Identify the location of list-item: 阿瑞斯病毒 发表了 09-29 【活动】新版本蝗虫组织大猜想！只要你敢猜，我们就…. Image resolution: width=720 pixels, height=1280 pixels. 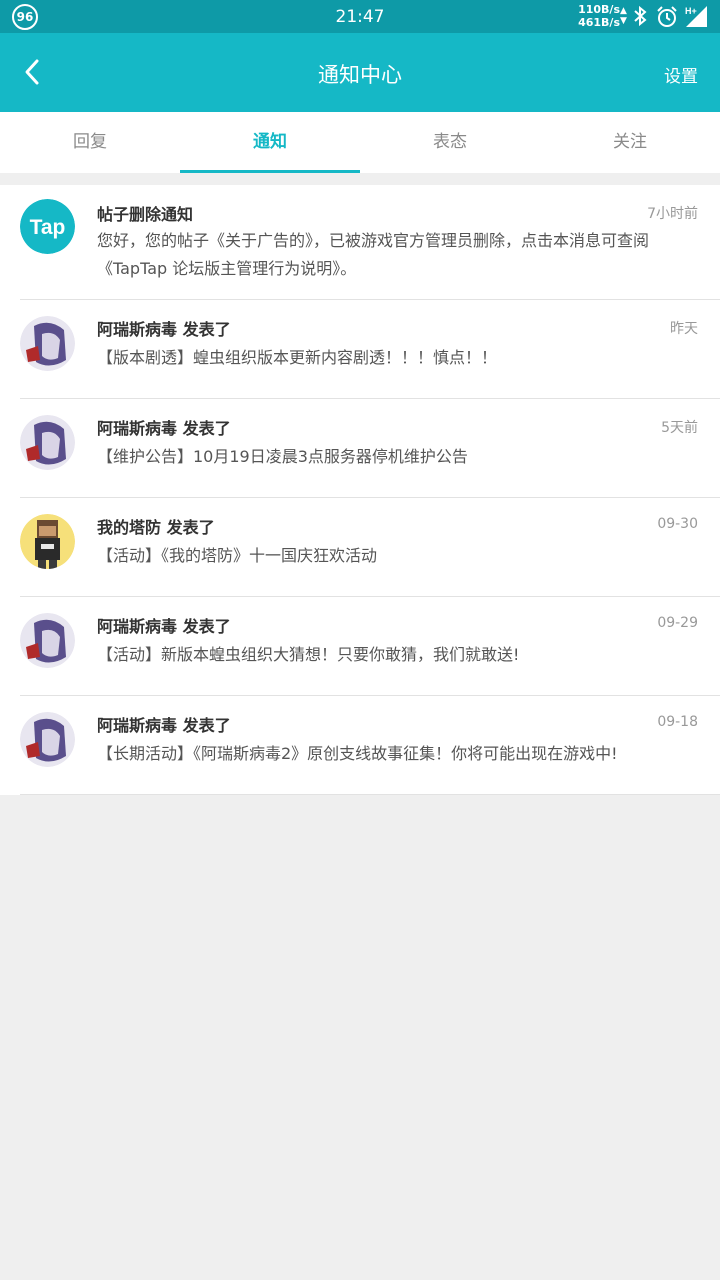
(370, 646).